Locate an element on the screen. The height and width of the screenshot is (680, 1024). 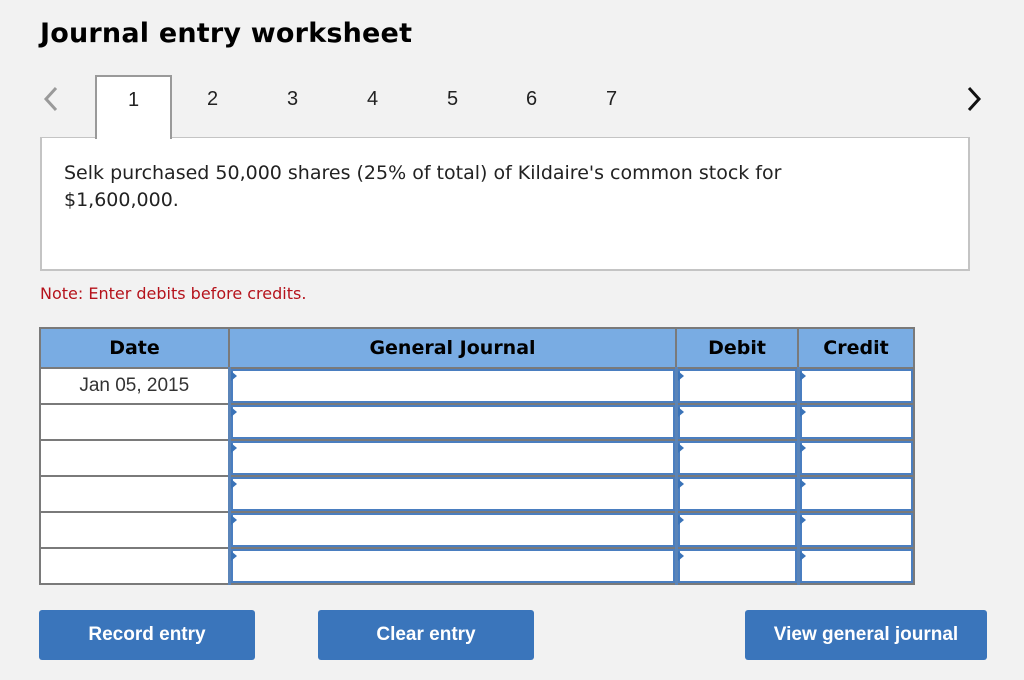
tab-label: 2 is located at coordinates (212, 99).